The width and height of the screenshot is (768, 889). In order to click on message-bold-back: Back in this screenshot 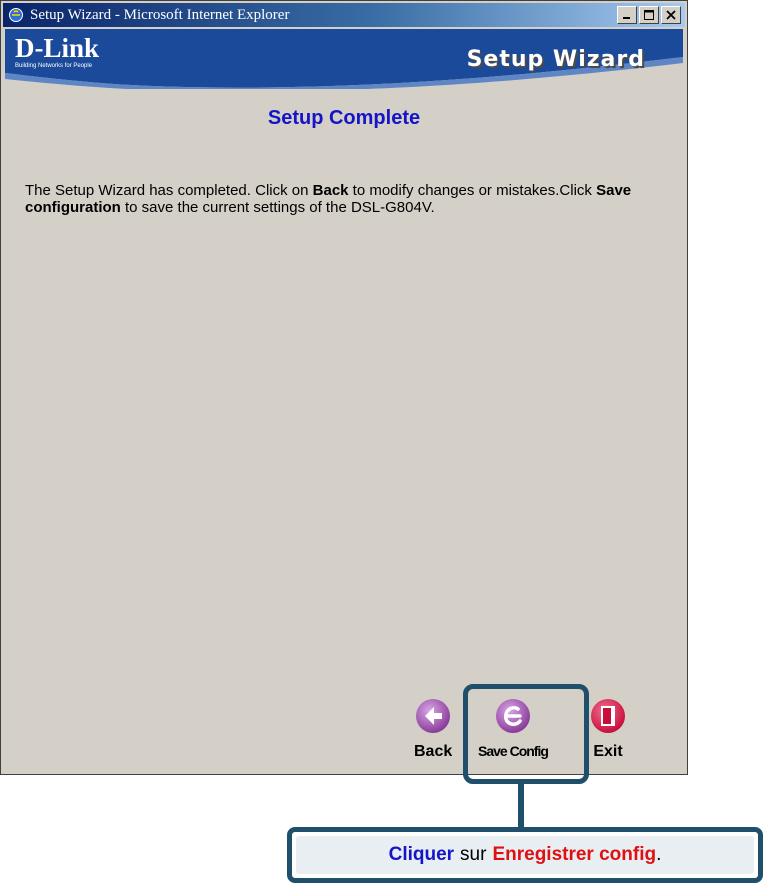, I will do `click(330, 190)`.